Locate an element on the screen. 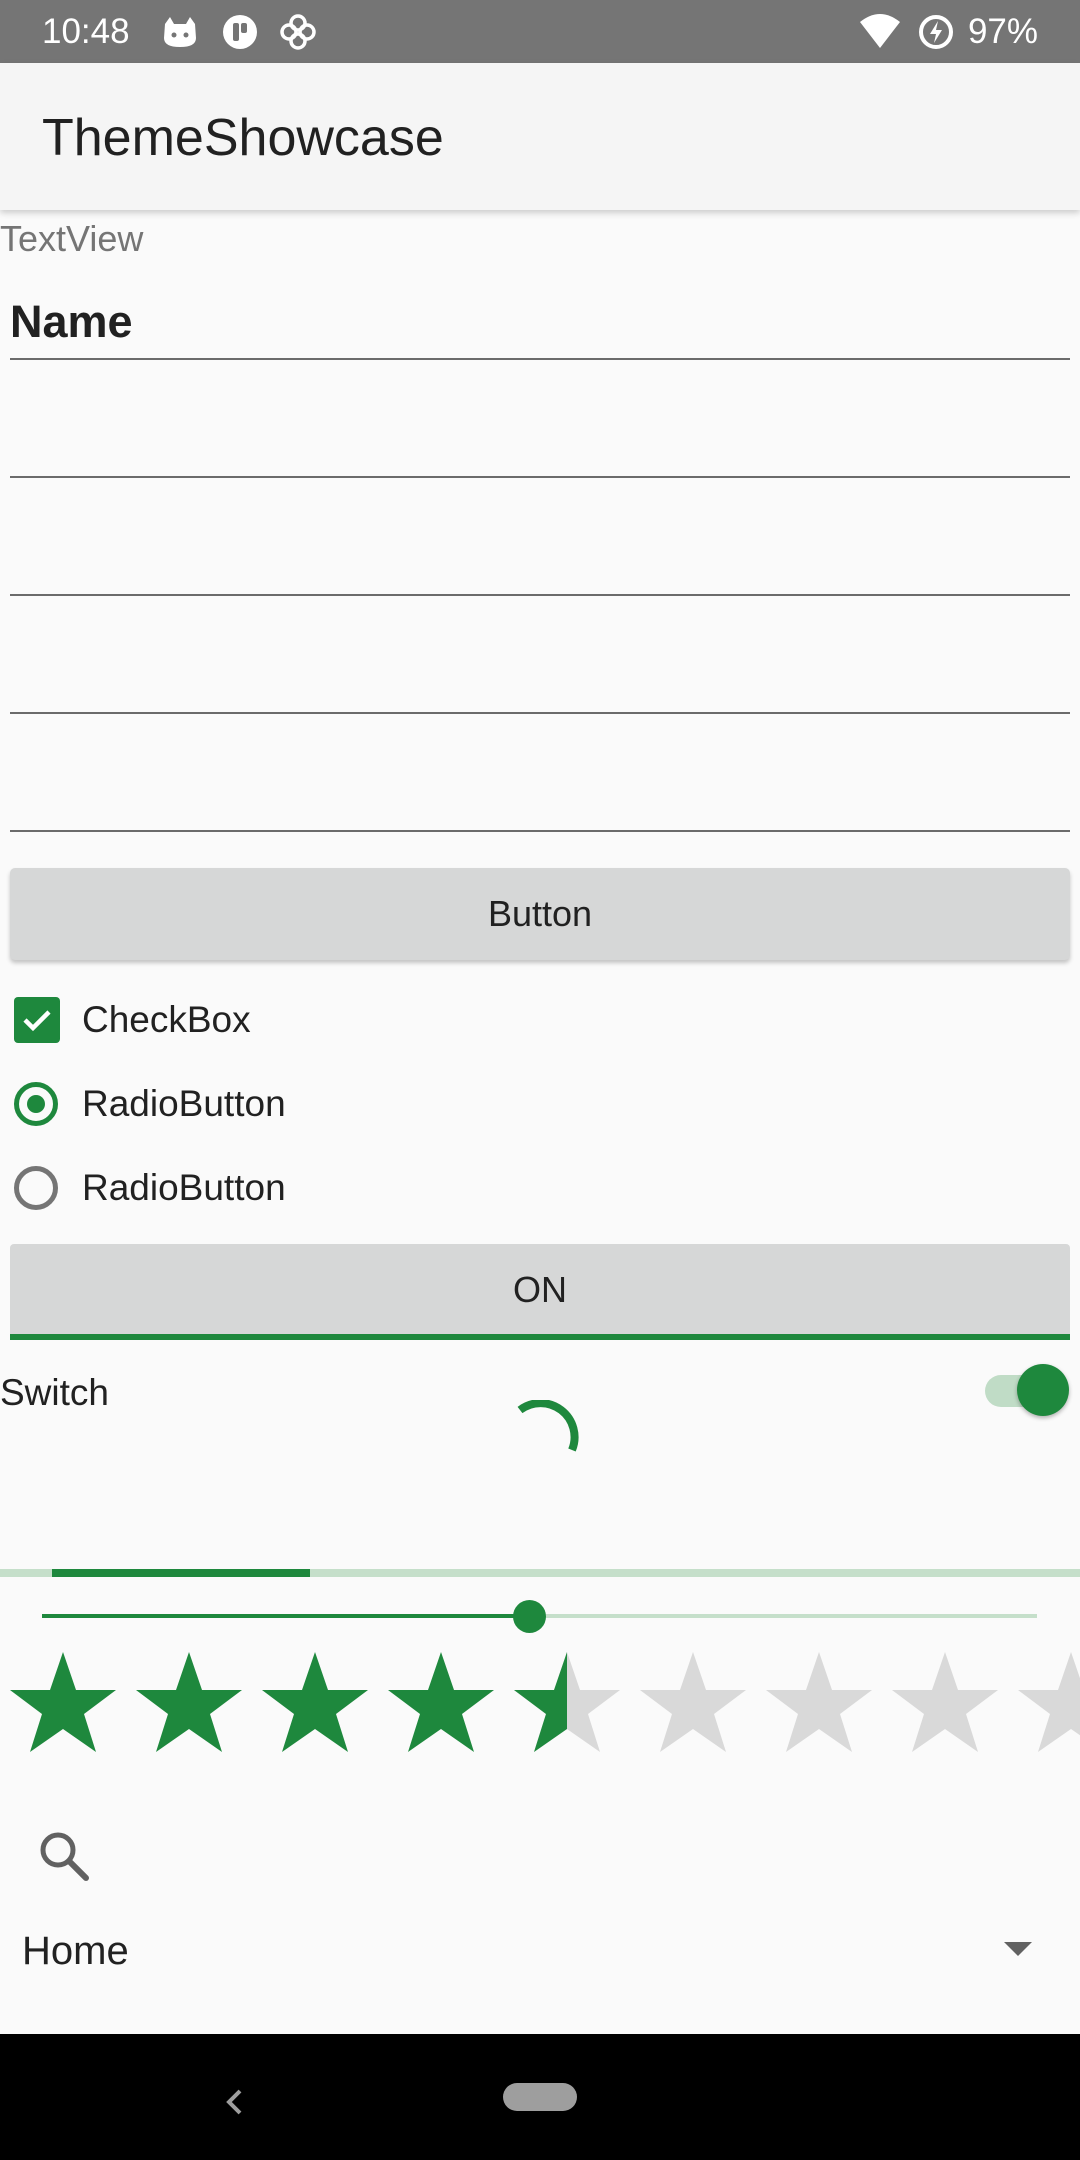 This screenshot has width=1080, height=2160. battery-saver-icon is located at coordinates (936, 32).